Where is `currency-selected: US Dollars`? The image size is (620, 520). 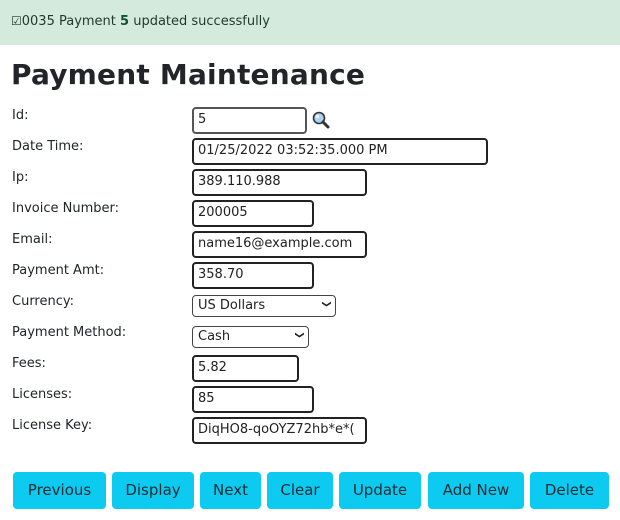 currency-selected: US Dollars is located at coordinates (232, 305).